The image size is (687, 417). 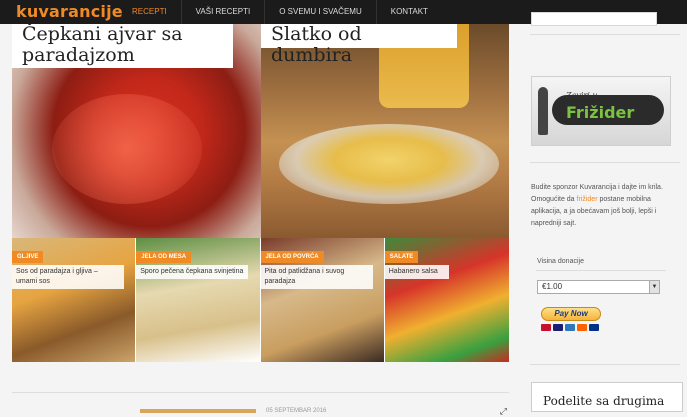 I want to click on chevron-down-icon: ▼, so click(x=654, y=287).